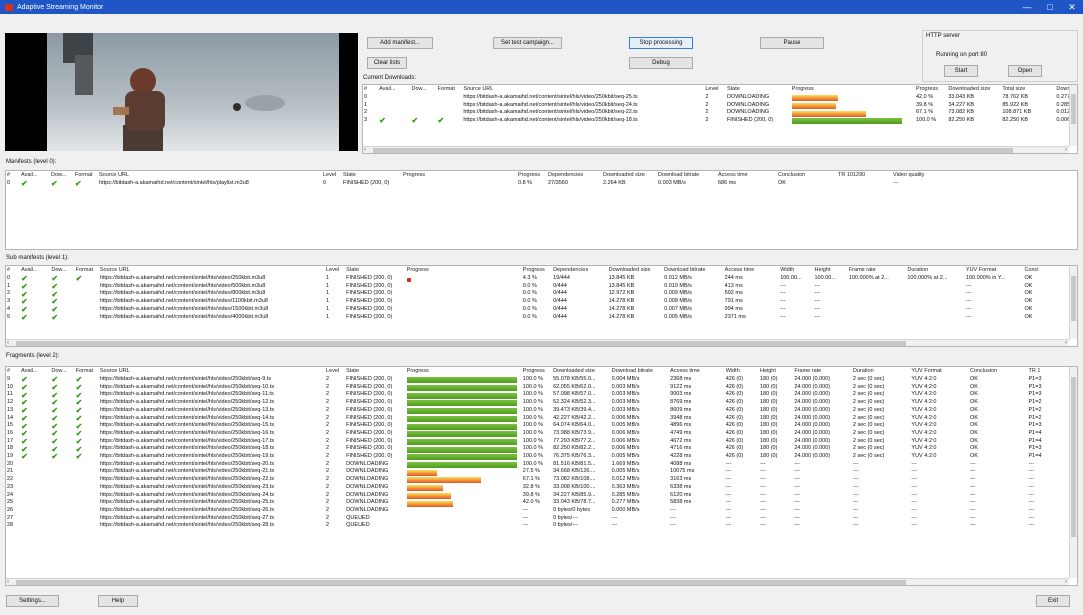 The image size is (1083, 615). Describe the element at coordinates (807, 175) in the screenshot. I see `column-header: Conclusion` at that location.